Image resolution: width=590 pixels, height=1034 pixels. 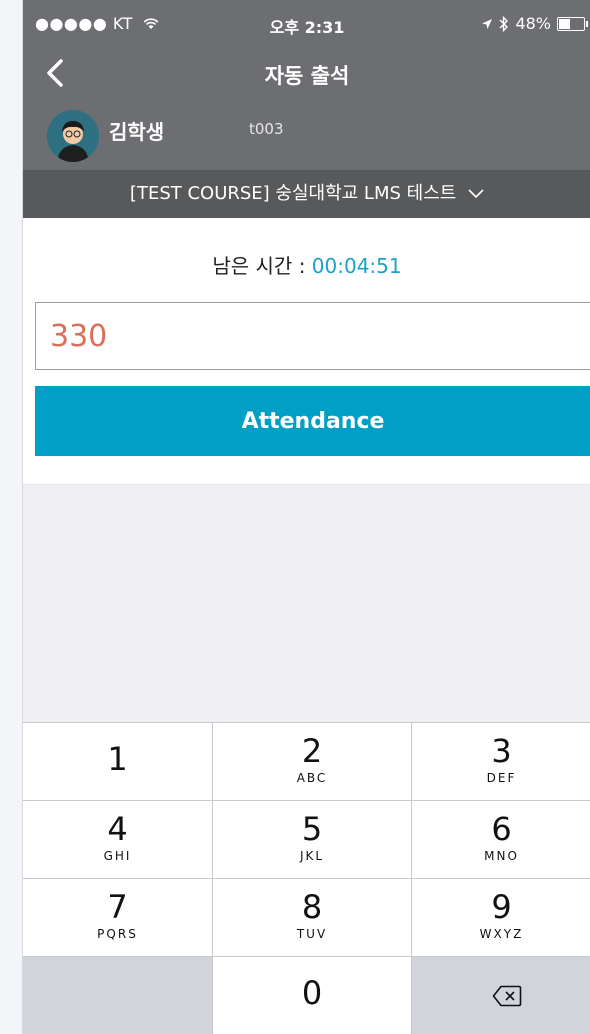 I want to click on key-0: 0, so click(x=312, y=995).